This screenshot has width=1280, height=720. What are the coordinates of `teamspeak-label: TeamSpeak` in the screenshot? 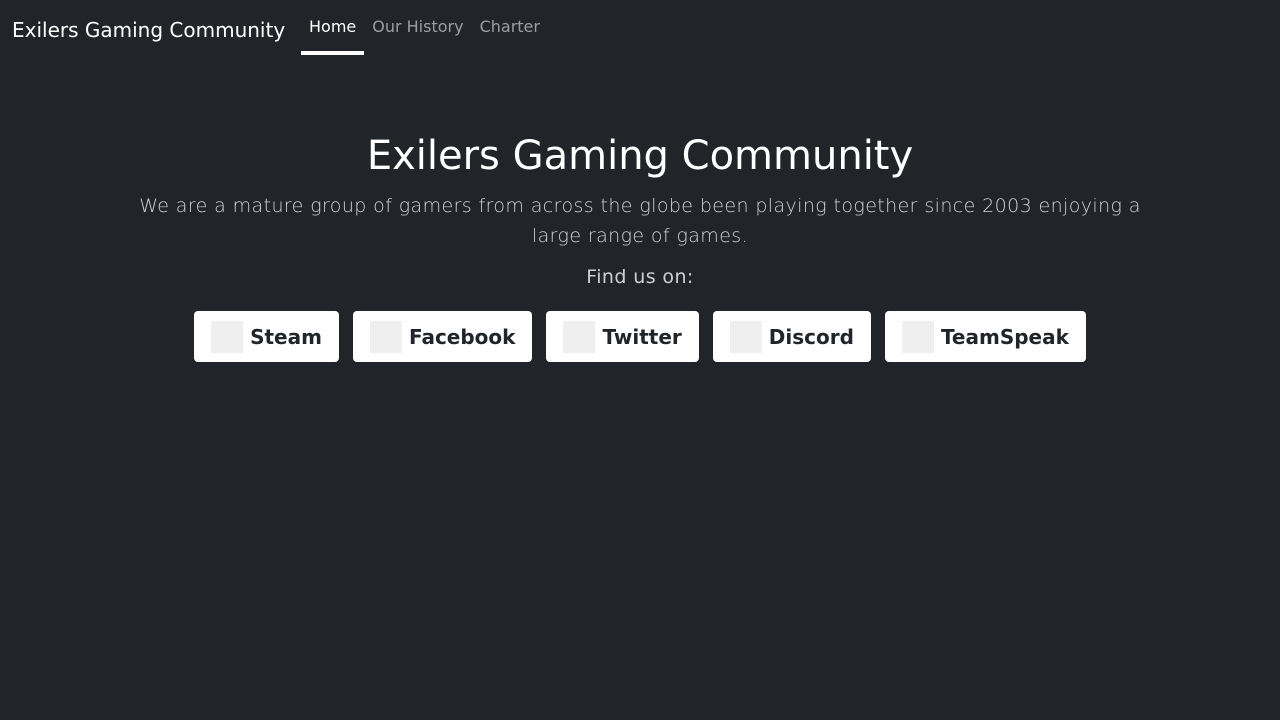 It's located at (1004, 336).